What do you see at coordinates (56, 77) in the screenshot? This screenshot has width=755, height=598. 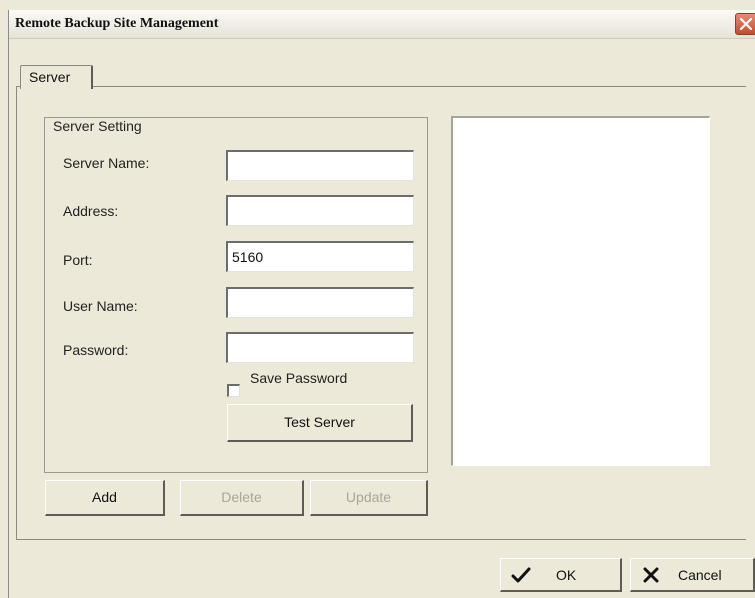 I see `tab-server: Server` at bounding box center [56, 77].